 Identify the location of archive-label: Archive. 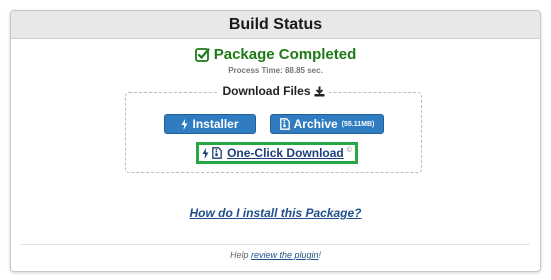
(315, 124).